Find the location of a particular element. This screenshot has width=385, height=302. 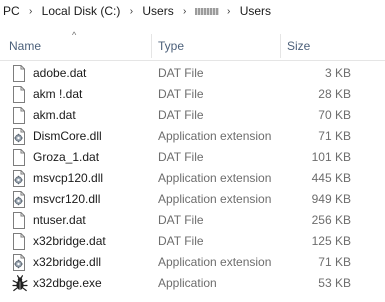

breadcrumb-item-users-current: Users is located at coordinates (255, 11).